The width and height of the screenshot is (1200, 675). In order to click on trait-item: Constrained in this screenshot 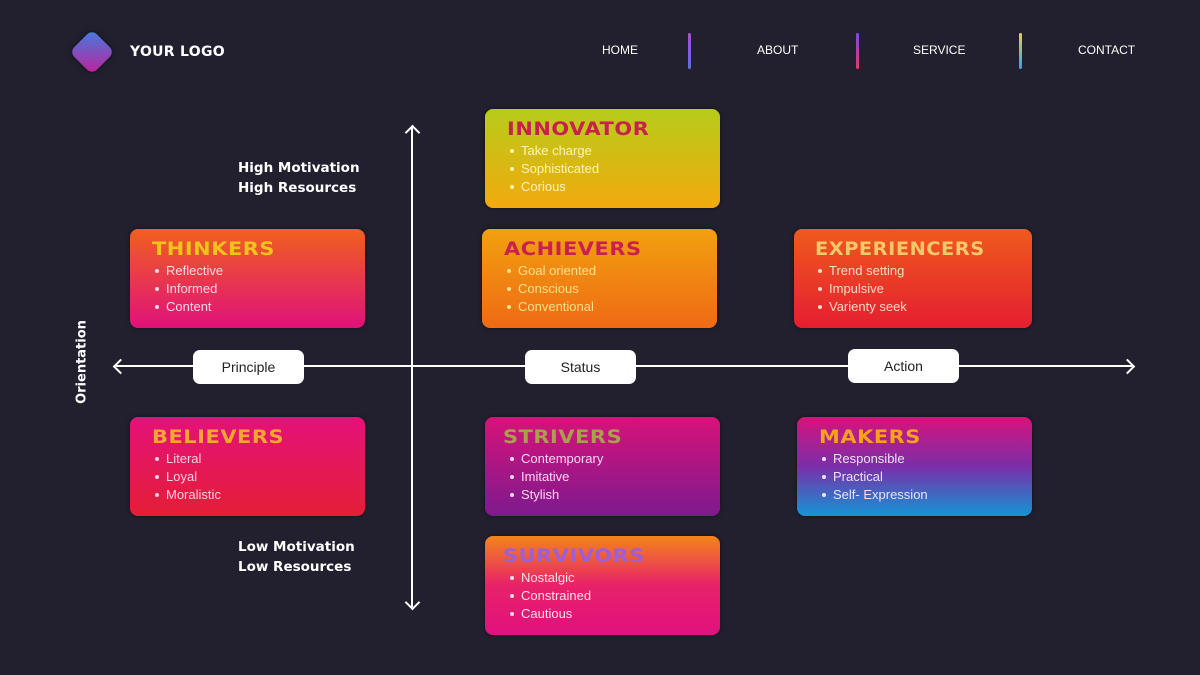, I will do `click(615, 596)`.